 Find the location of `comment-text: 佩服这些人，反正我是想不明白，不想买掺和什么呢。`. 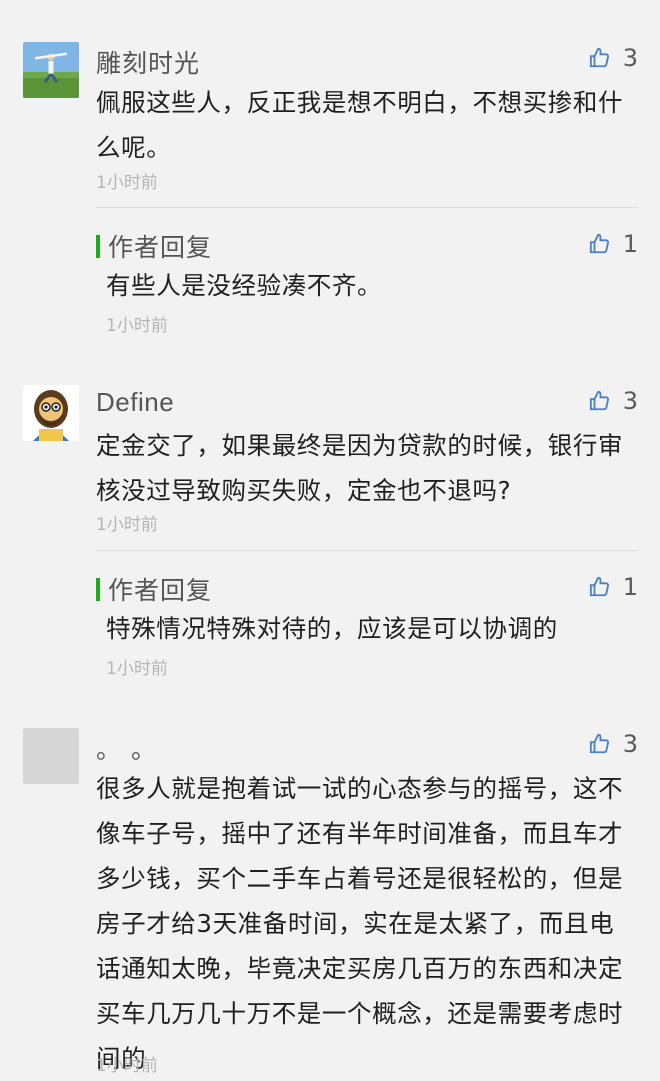

comment-text: 佩服这些人，反正我是想不明白，不想买掺和什么呢。 is located at coordinates (360, 125).